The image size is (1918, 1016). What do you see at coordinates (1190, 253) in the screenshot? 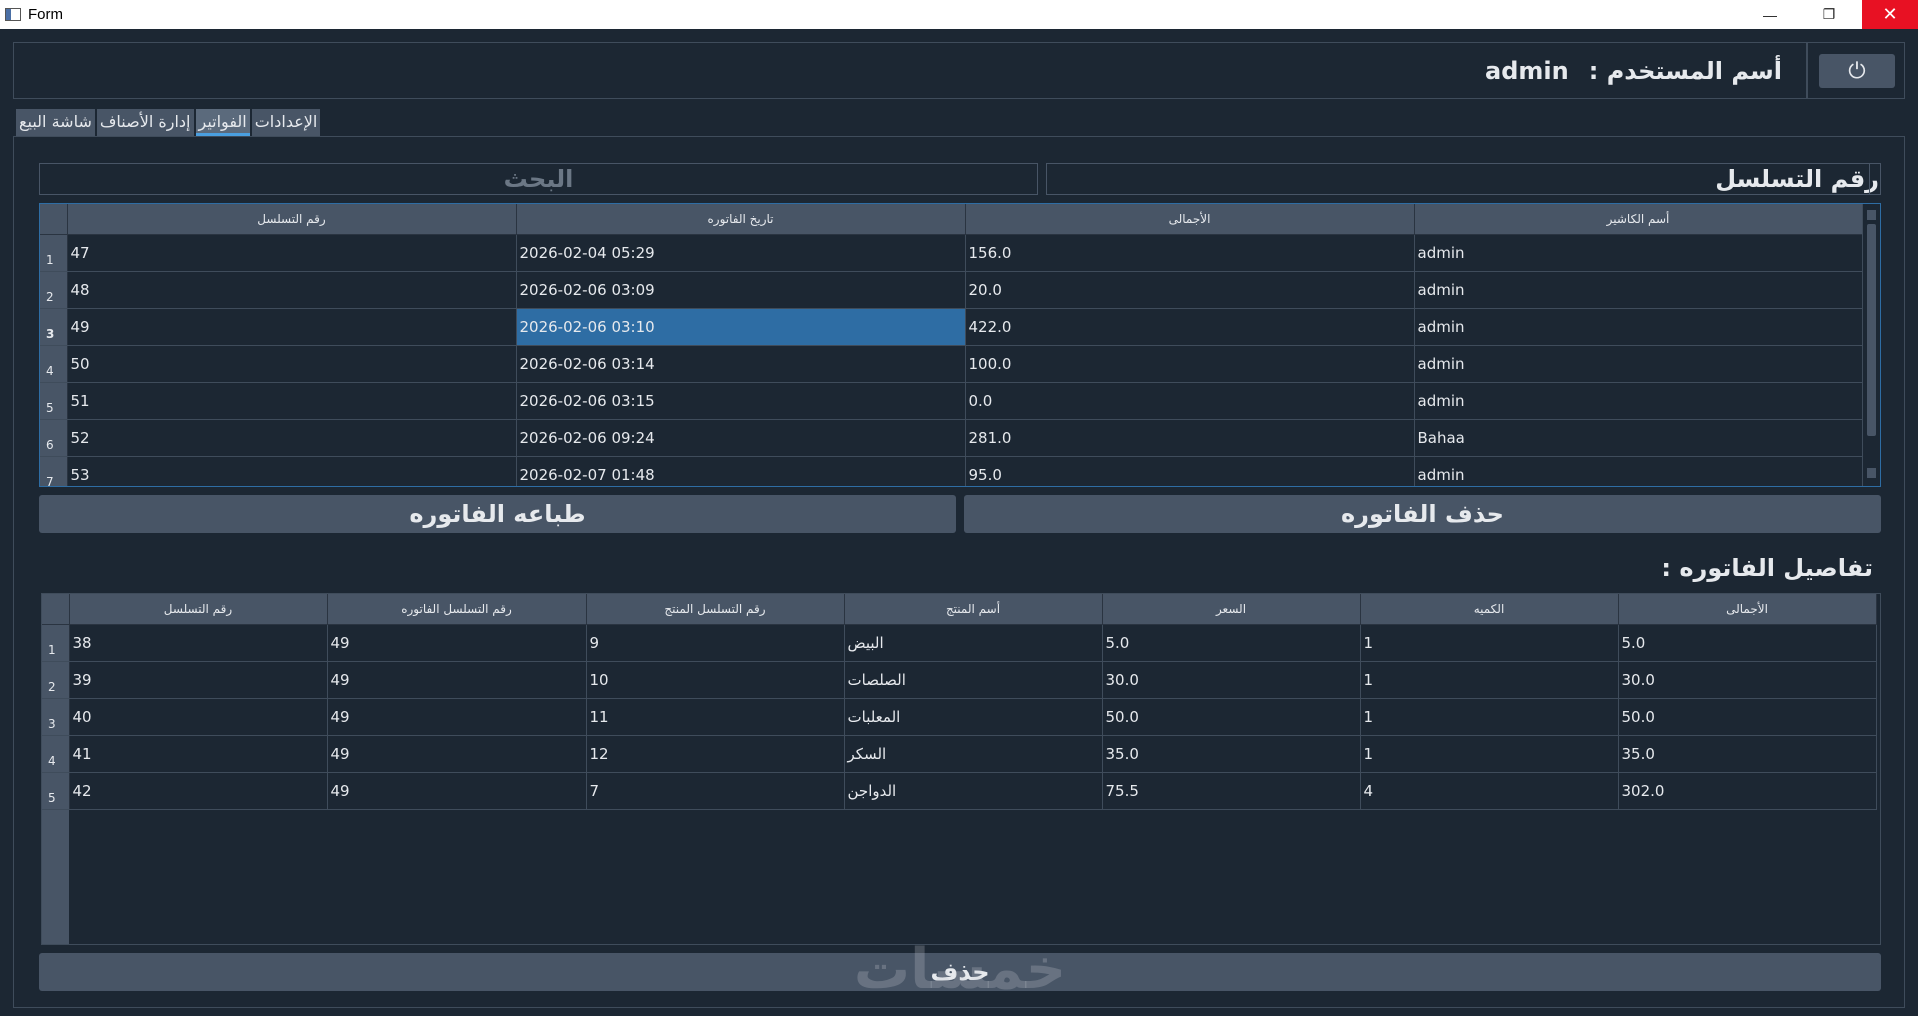
I see `cell-total: 156.0` at bounding box center [1190, 253].